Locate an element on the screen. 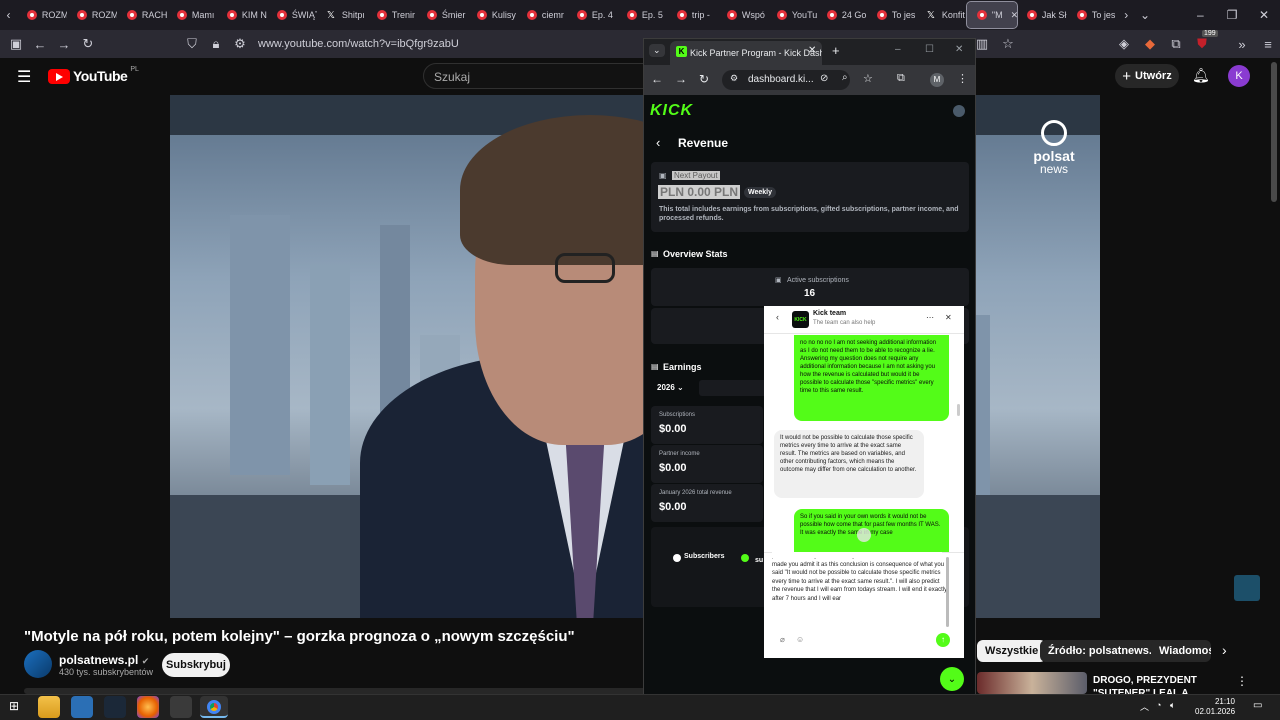 The height and width of the screenshot is (720, 1280). app-icon is located at coordinates (181, 707).